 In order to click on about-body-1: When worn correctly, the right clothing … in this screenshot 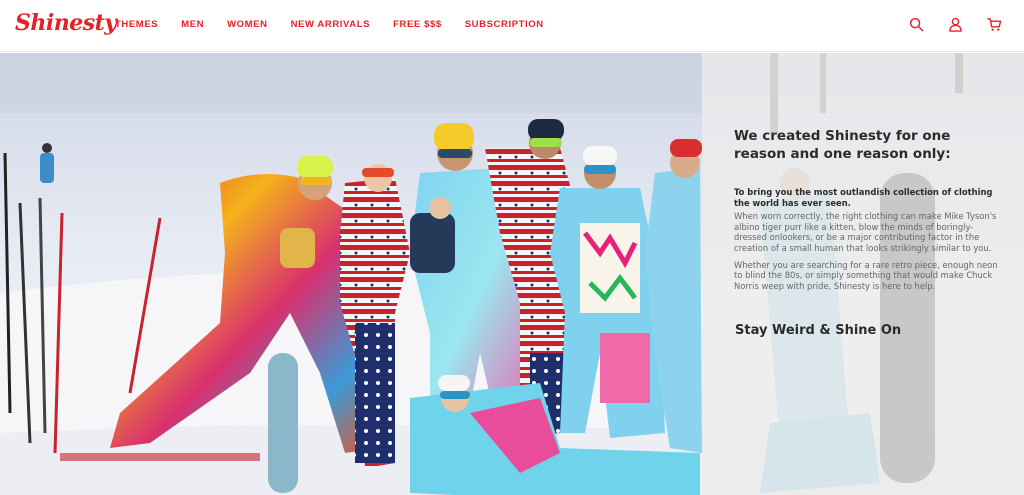, I will do `click(865, 232)`.